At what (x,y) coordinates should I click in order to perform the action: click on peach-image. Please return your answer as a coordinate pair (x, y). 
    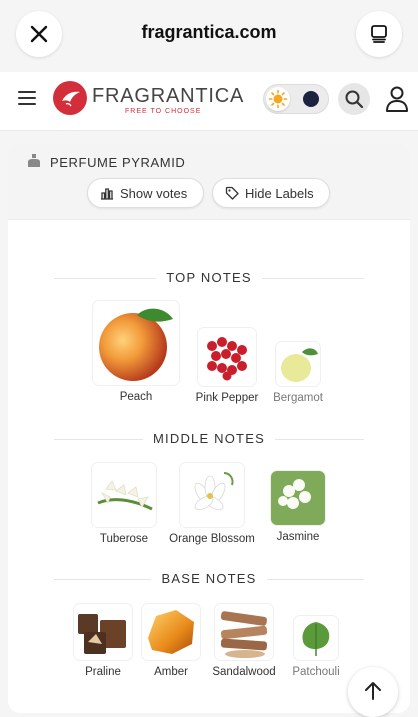
    Looking at the image, I should click on (136, 343).